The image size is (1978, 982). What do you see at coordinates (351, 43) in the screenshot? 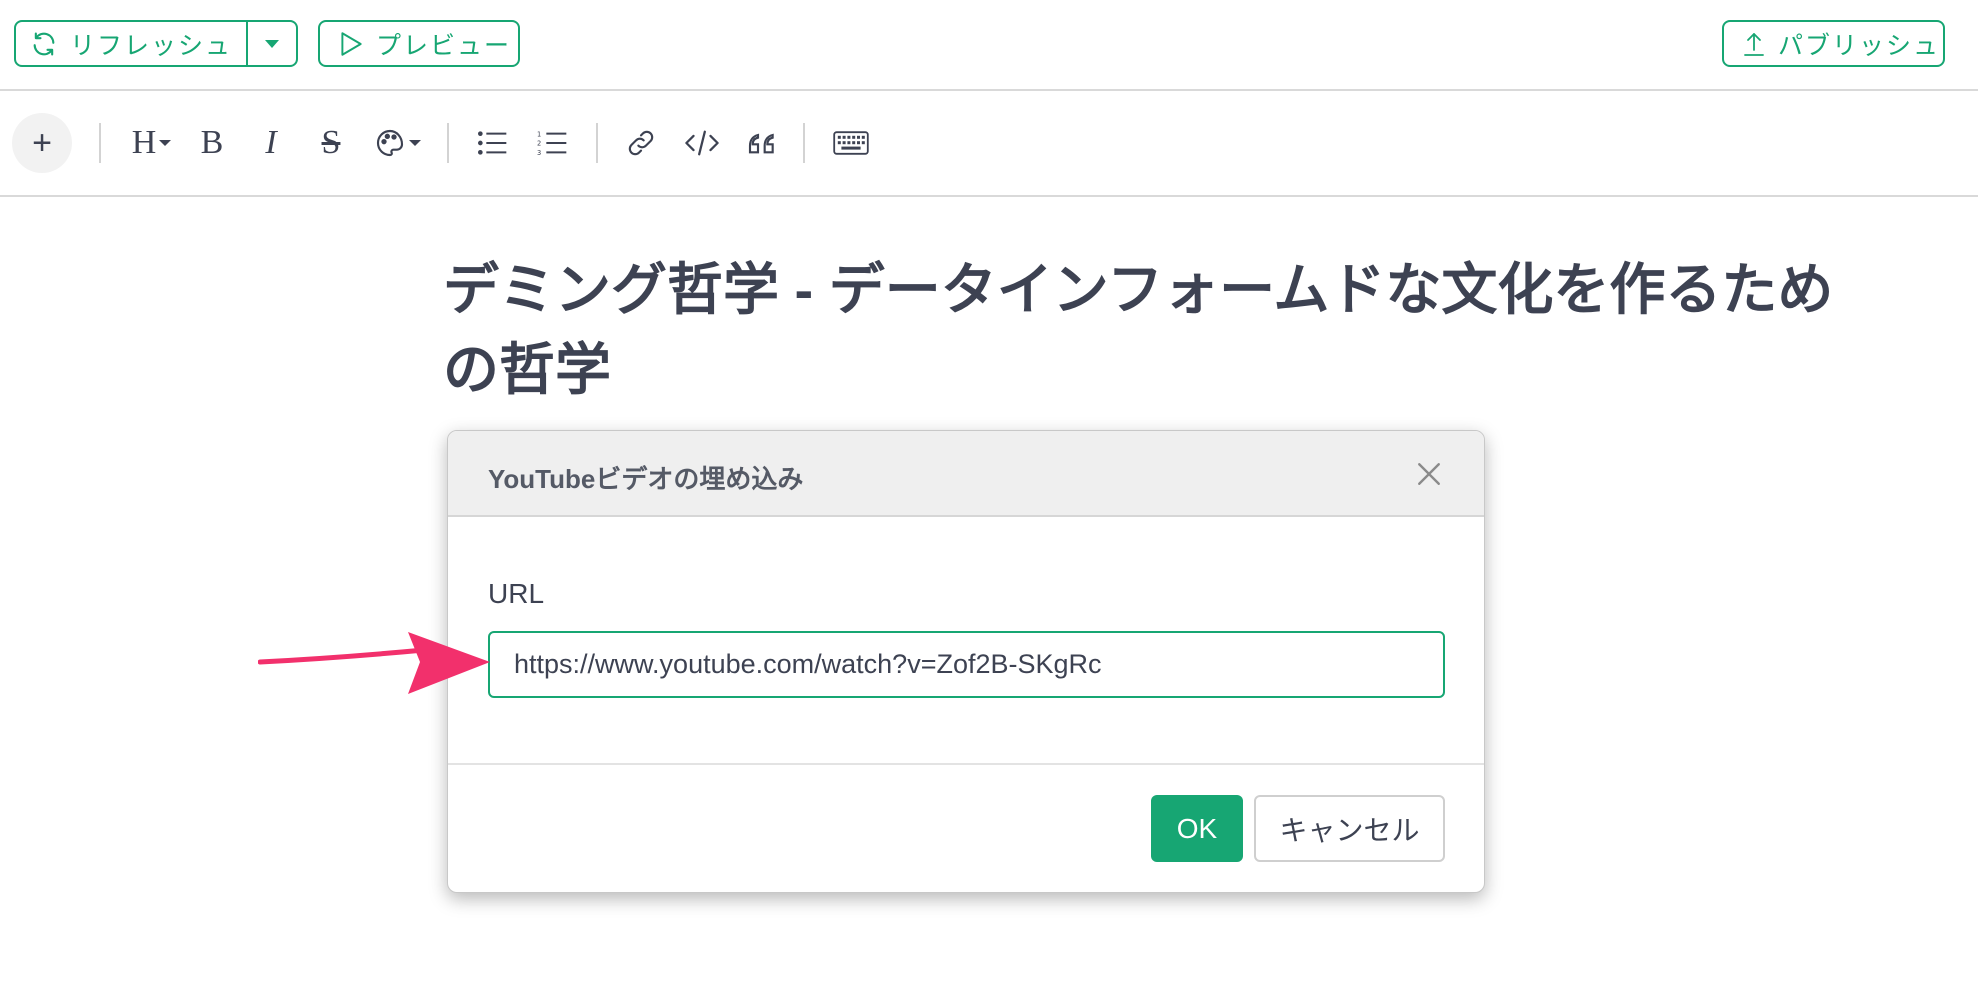
I see `play-icon` at bounding box center [351, 43].